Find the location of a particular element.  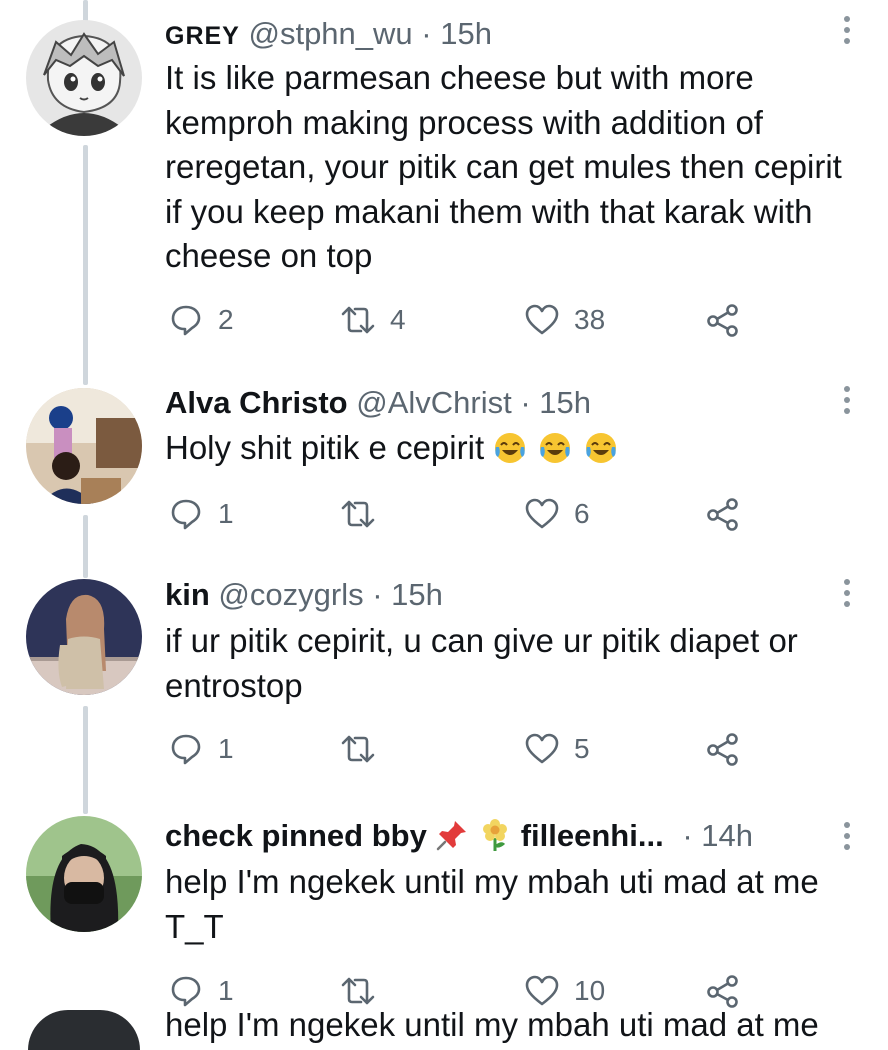

tweet-text-container: Holy shit pitik e cepirit is located at coordinates (514, 448).